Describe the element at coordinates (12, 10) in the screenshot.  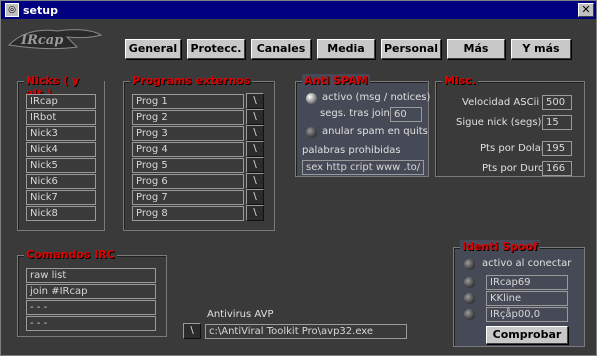
I see `app-icon: ◎` at that location.